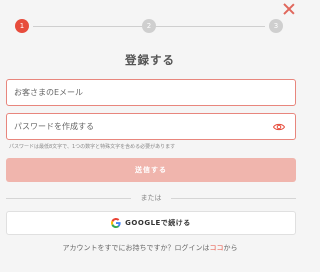 Image resolution: width=320 pixels, height=272 pixels. I want to click on login-prompt: アカウントをすでにお持ちですか？ログインはココから, so click(150, 248).